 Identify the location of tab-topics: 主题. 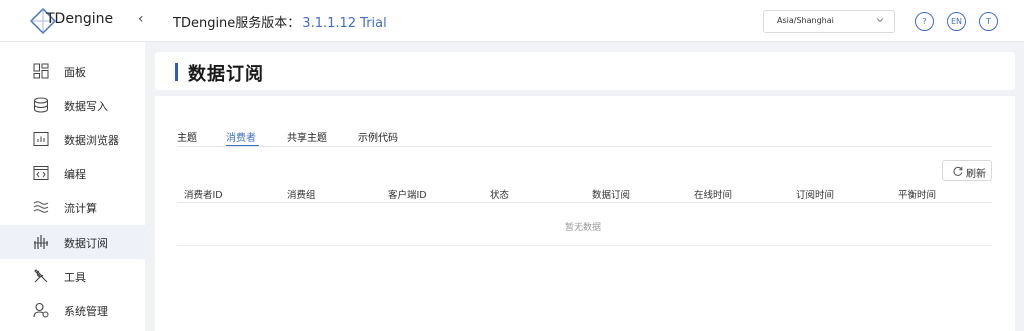
(187, 136).